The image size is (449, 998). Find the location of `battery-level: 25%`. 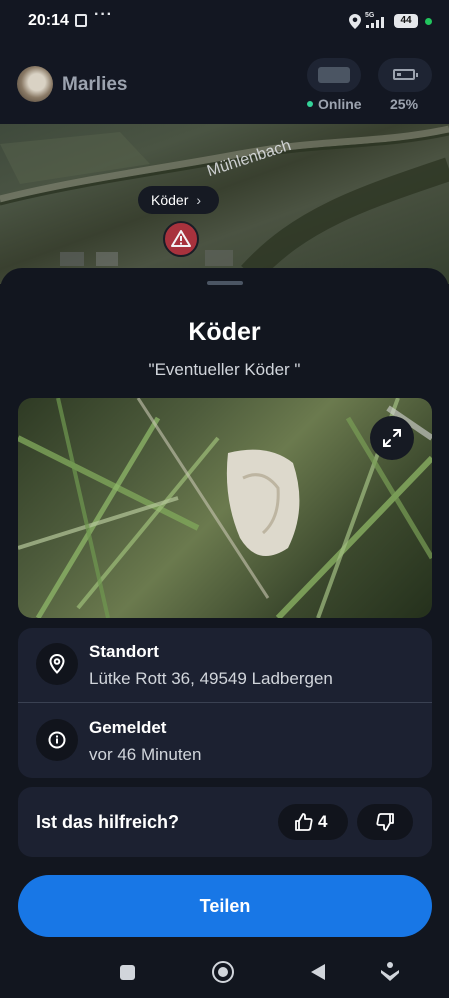

battery-level: 25% is located at coordinates (404, 104).